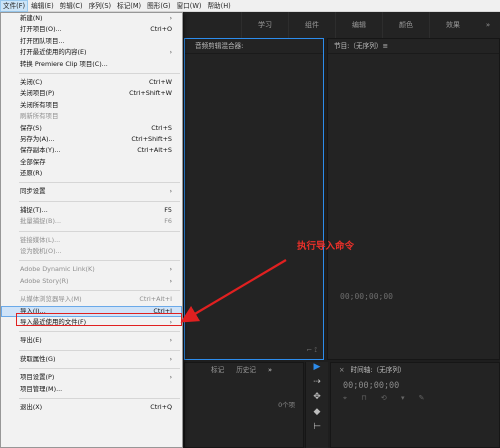  Describe the element at coordinates (91, 116) in the screenshot. I see `file-menu-item: 刷新所有项目` at that location.